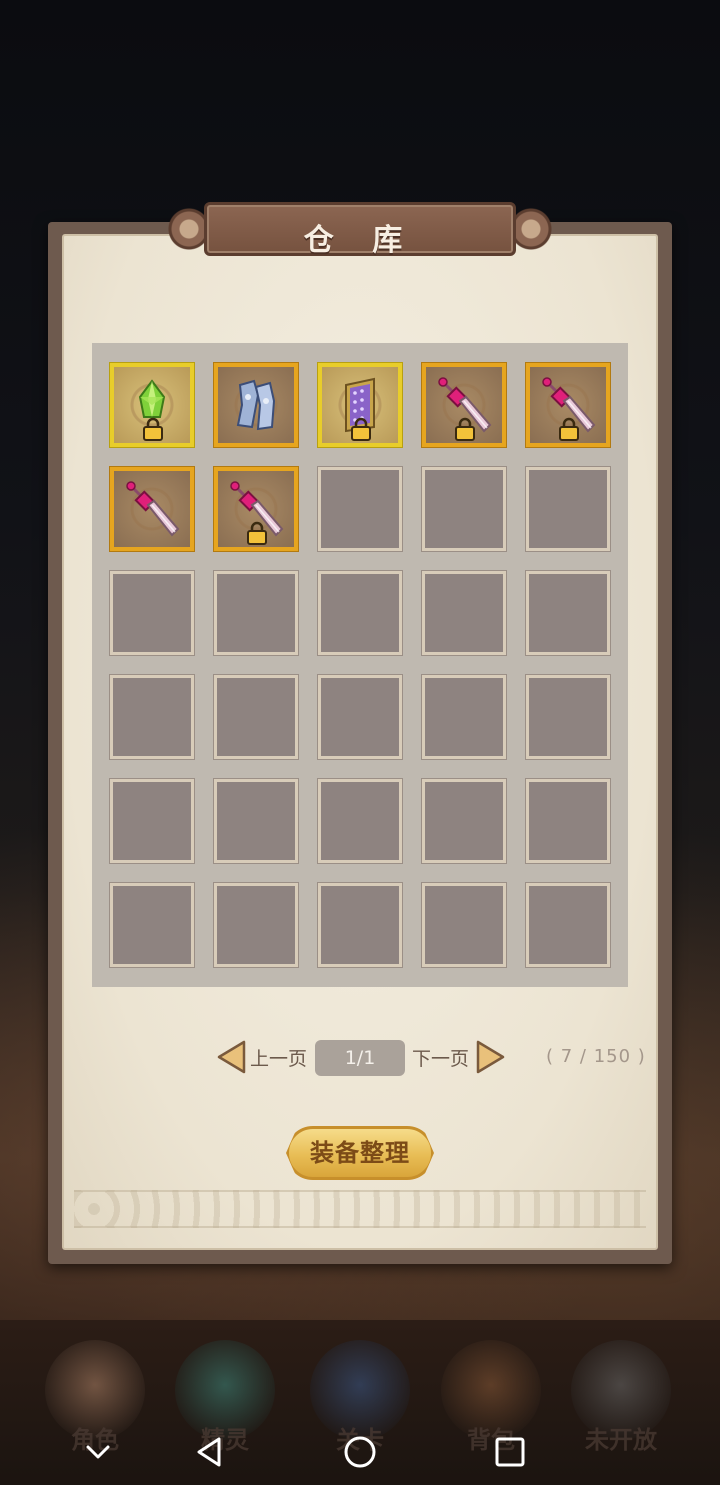  What do you see at coordinates (491, 1057) in the screenshot?
I see `next-page-arrow-icon` at bounding box center [491, 1057].